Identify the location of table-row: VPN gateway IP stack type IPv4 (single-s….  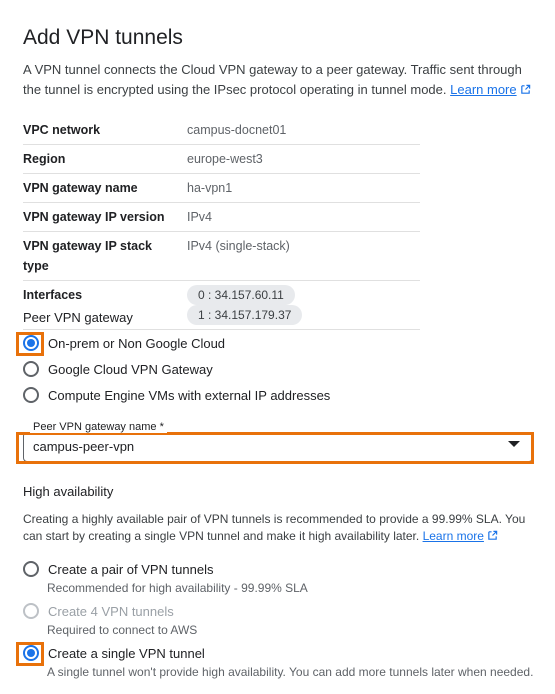
(221, 256).